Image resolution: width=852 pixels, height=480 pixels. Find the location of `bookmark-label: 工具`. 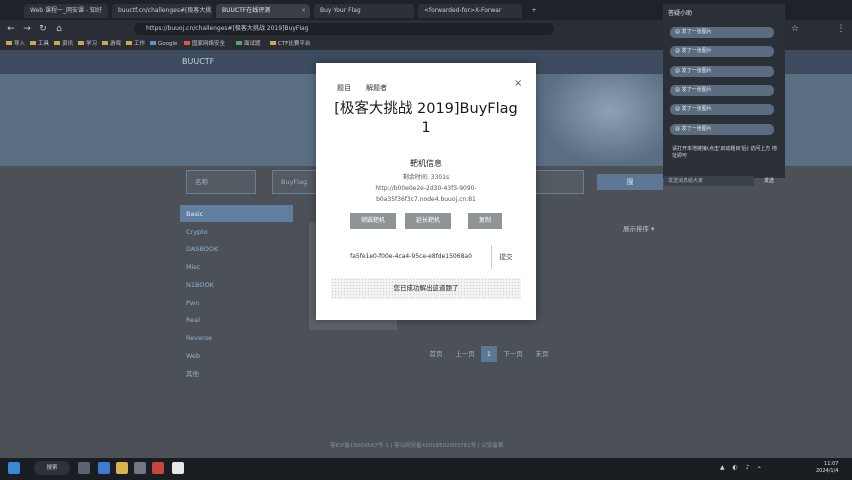

bookmark-label: 工具 is located at coordinates (44, 44).